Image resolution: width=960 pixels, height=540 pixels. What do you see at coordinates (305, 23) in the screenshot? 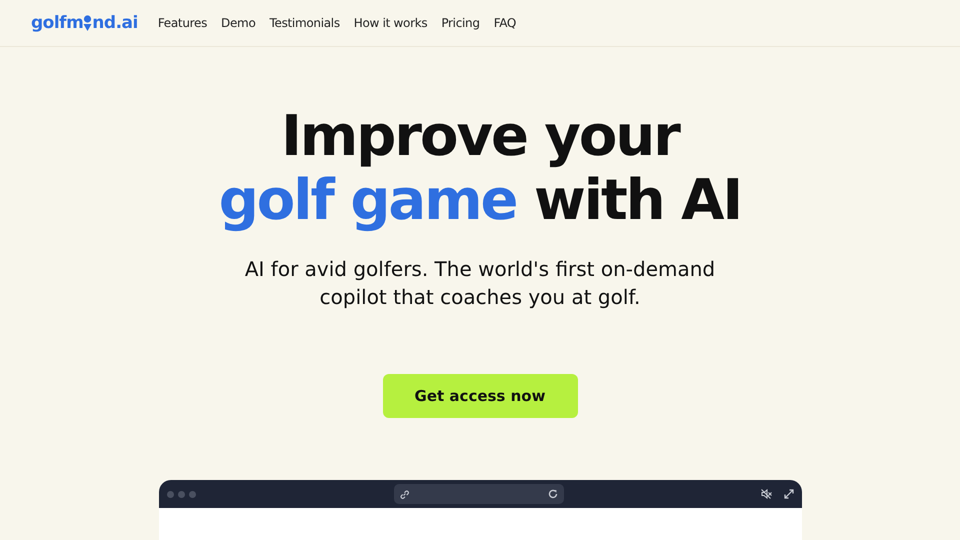
I see `nav-link: Testimonials` at bounding box center [305, 23].